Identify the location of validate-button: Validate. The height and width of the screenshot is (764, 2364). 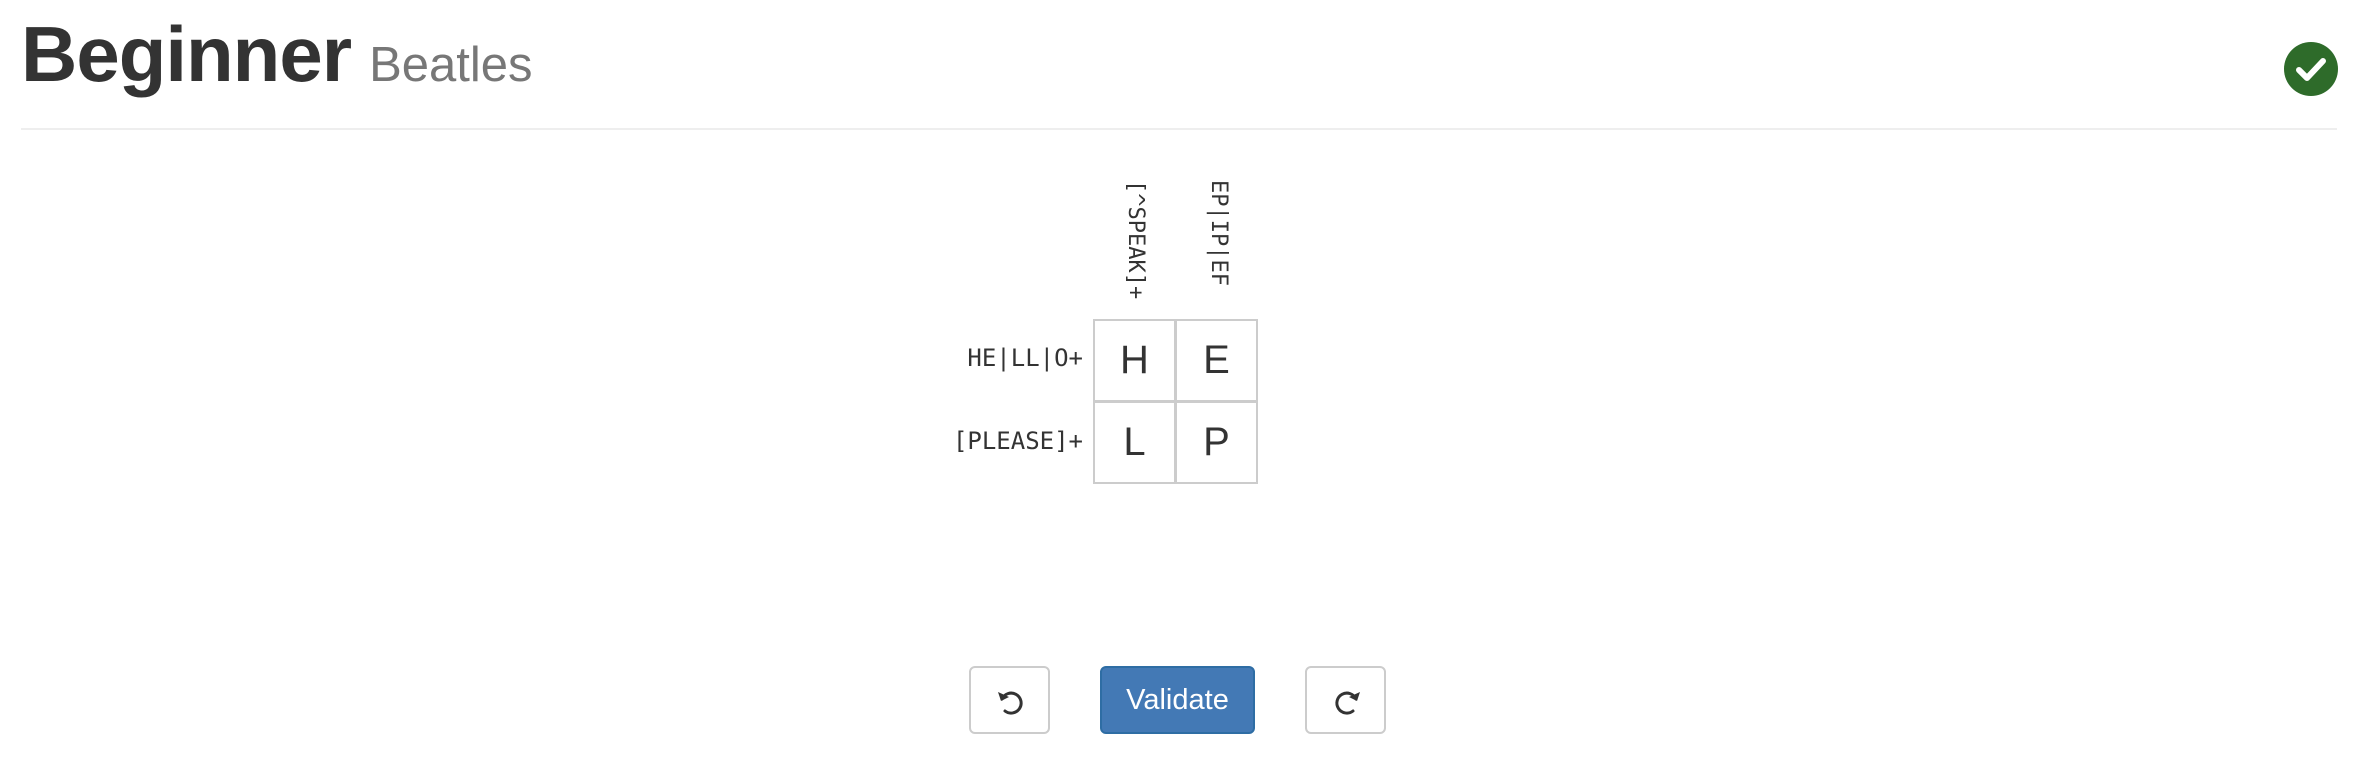
(1177, 700).